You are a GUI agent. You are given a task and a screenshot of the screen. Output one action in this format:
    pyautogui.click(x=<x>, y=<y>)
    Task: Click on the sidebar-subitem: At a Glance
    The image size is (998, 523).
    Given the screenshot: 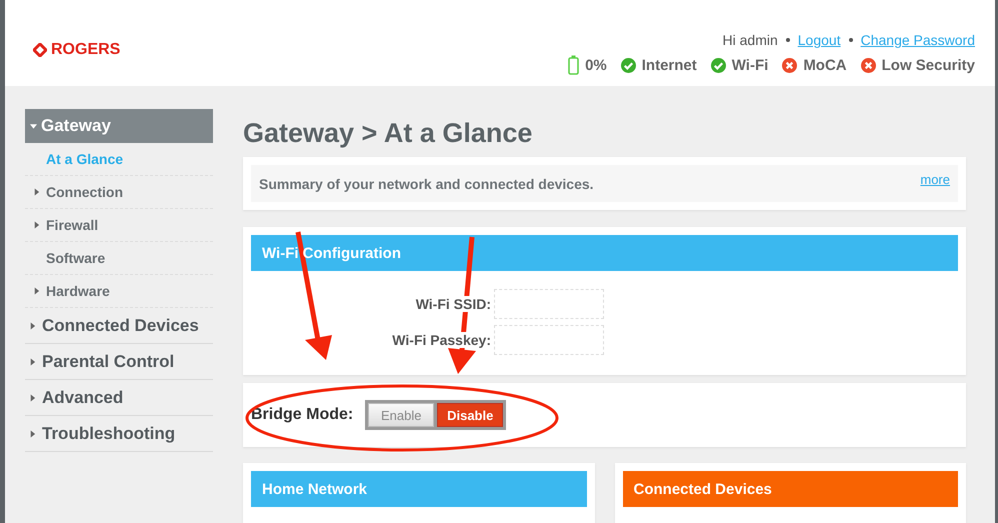 What is the action you would take?
    pyautogui.click(x=119, y=159)
    